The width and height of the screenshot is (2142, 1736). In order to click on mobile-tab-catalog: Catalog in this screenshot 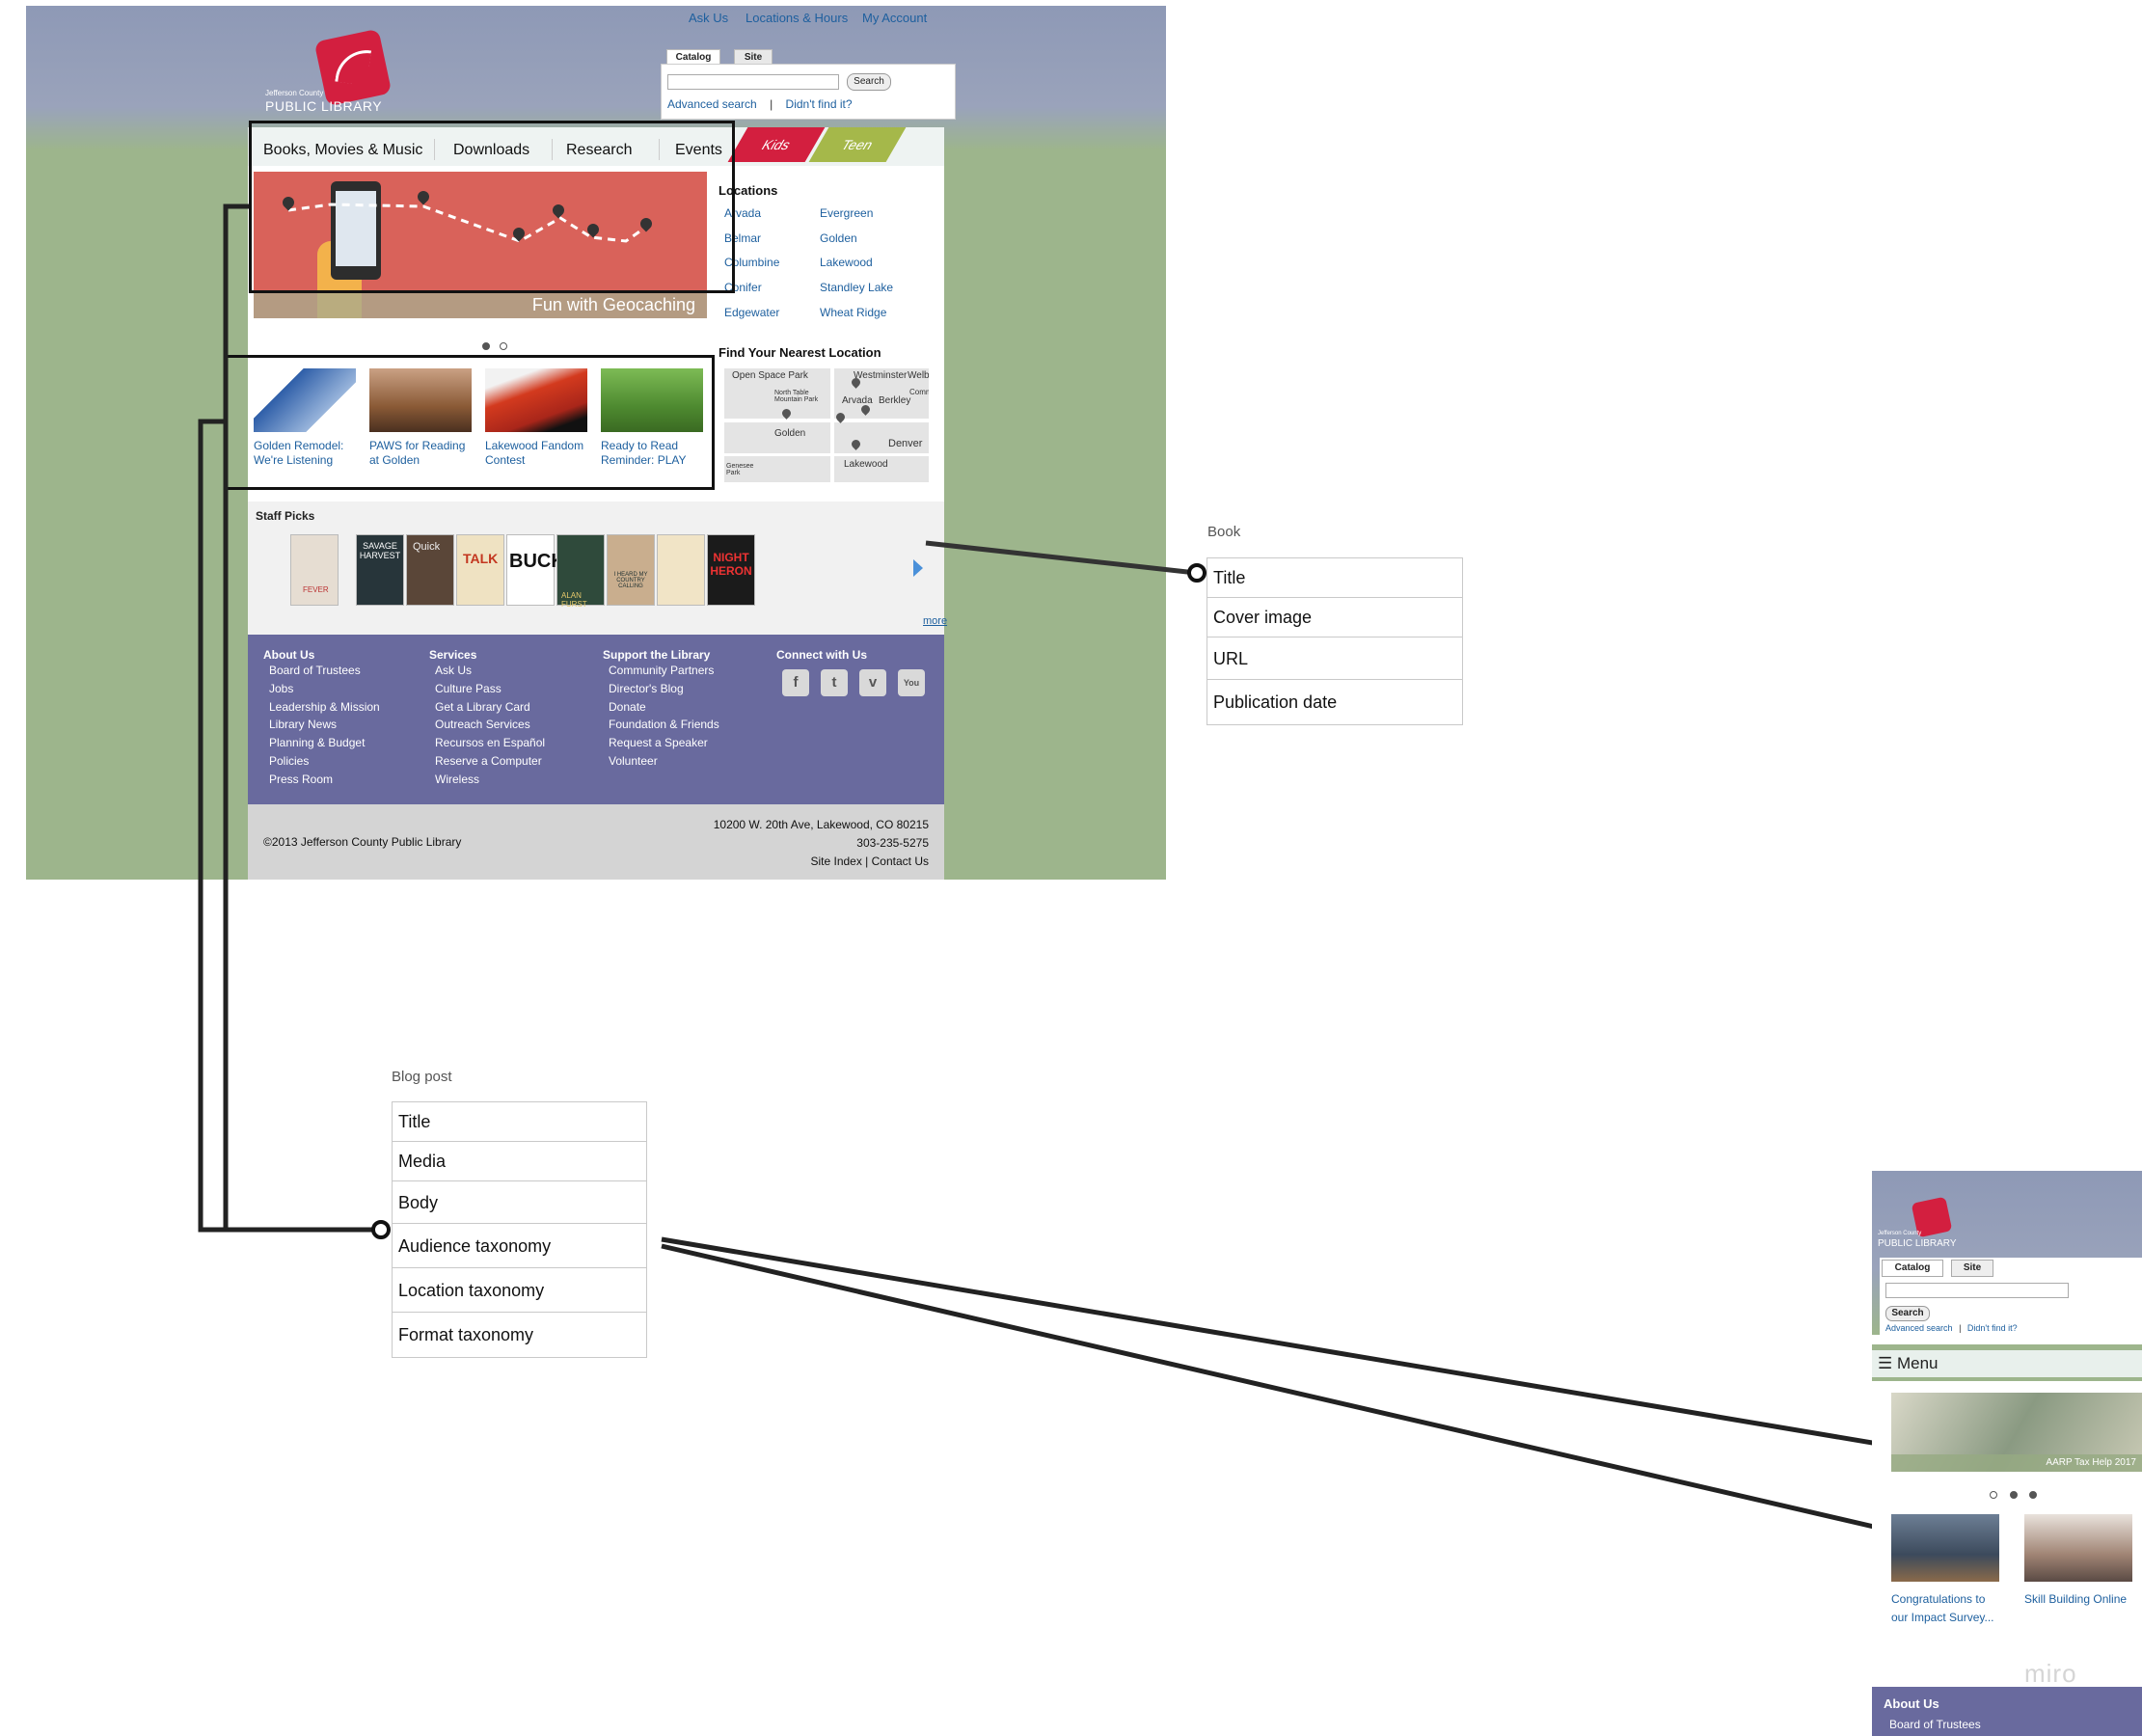, I will do `click(1913, 1269)`.